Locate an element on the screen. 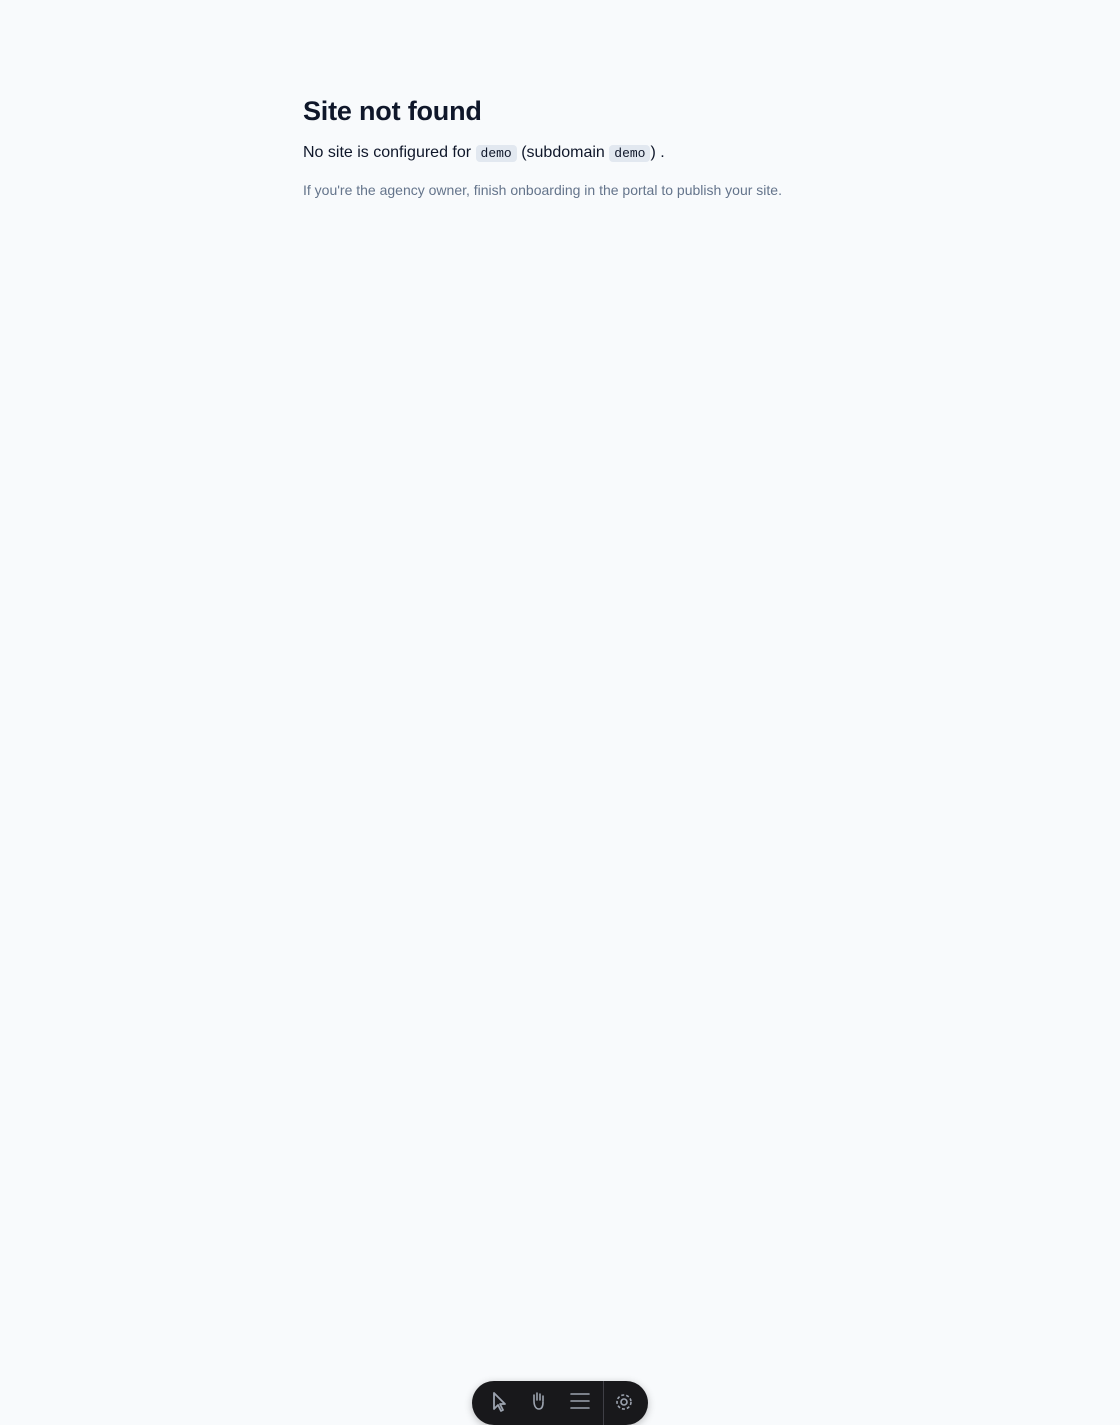 The image size is (1120, 1425). message-prefix: No site is configured for is located at coordinates (387, 152).